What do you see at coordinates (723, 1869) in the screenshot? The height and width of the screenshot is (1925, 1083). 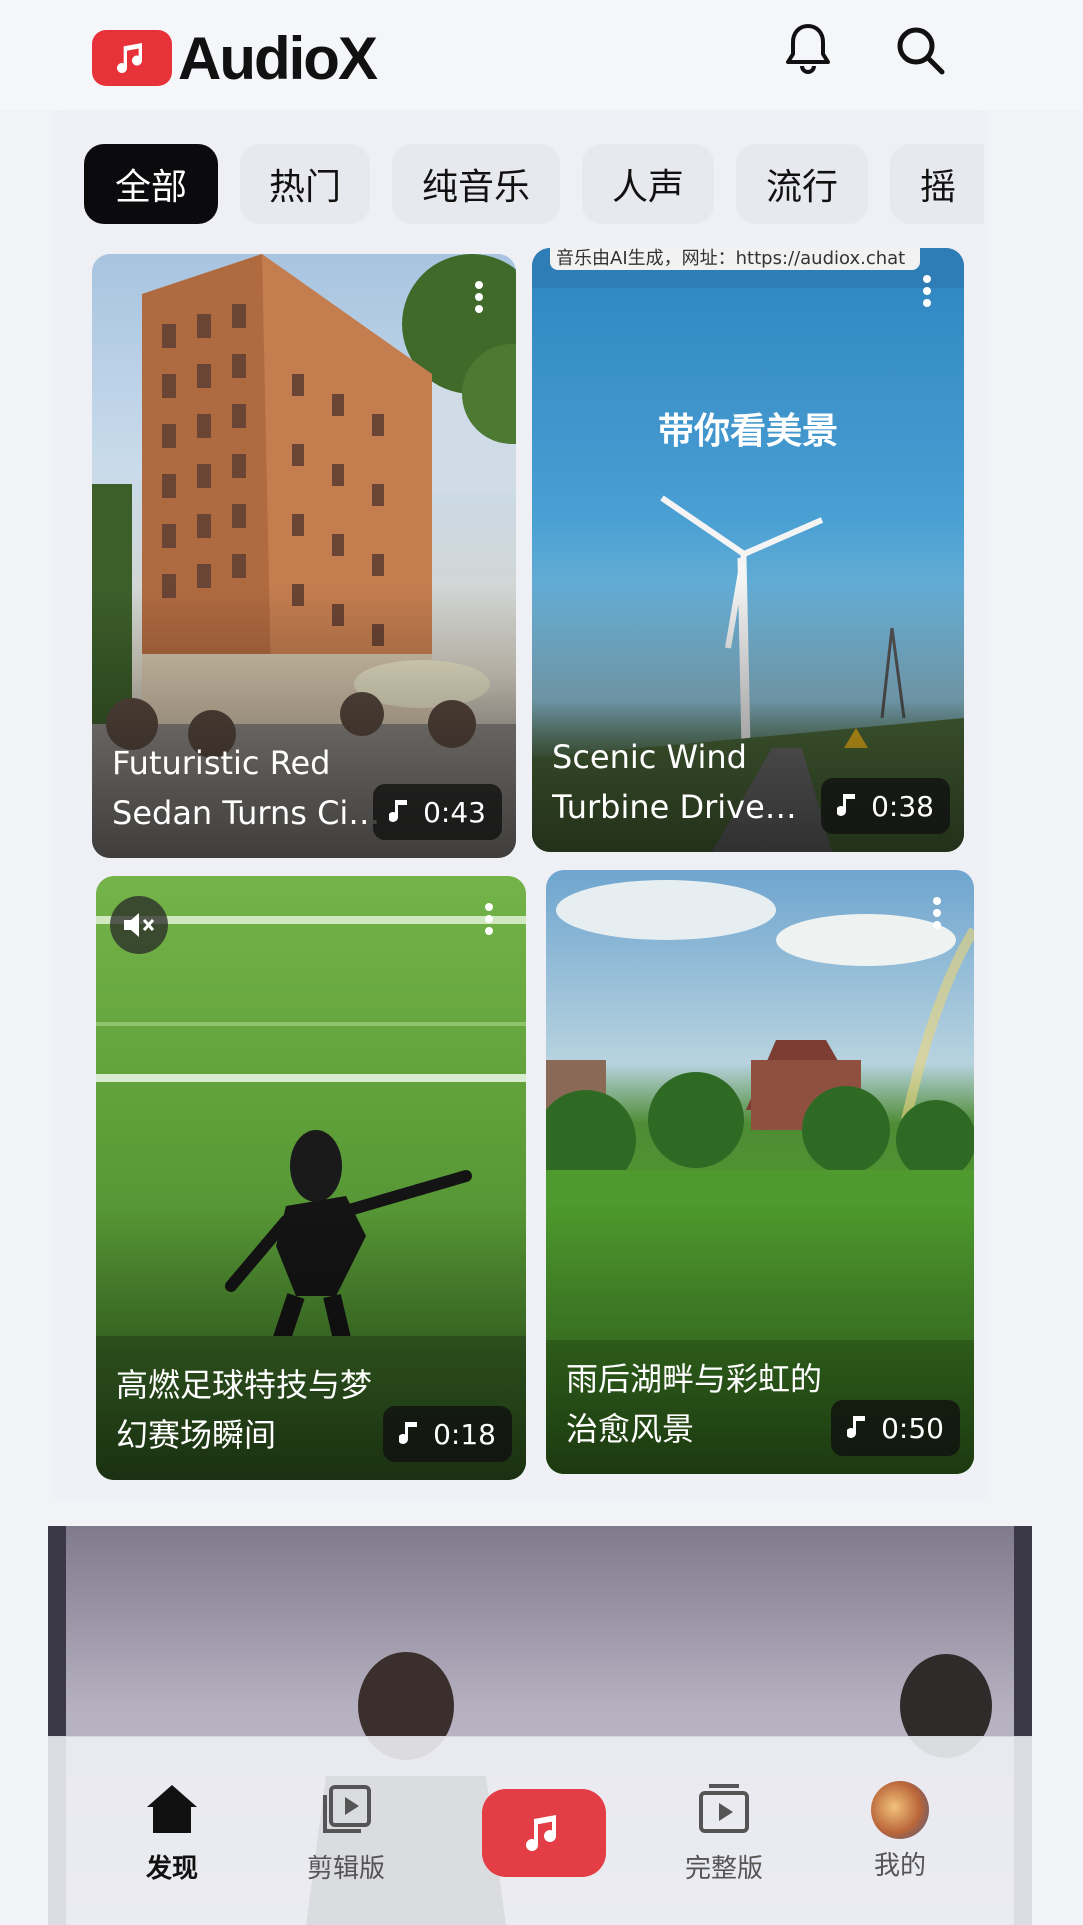 I see `nav-label: 完整版` at bounding box center [723, 1869].